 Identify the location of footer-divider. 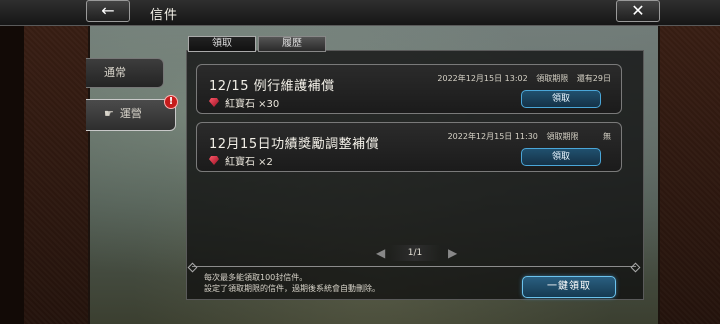
(414, 266).